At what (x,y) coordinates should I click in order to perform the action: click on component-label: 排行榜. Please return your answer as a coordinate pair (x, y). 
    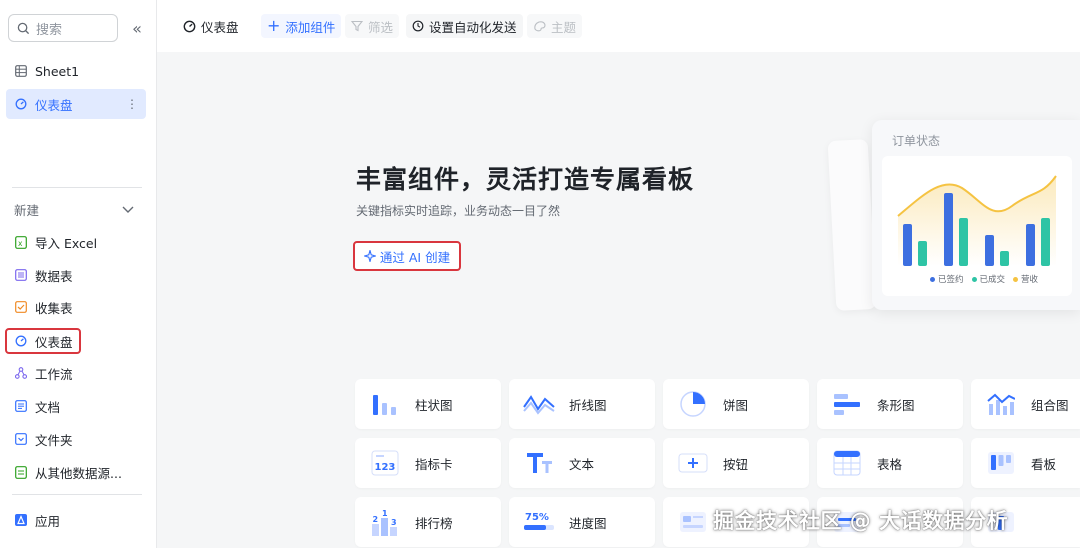
    Looking at the image, I should click on (434, 523).